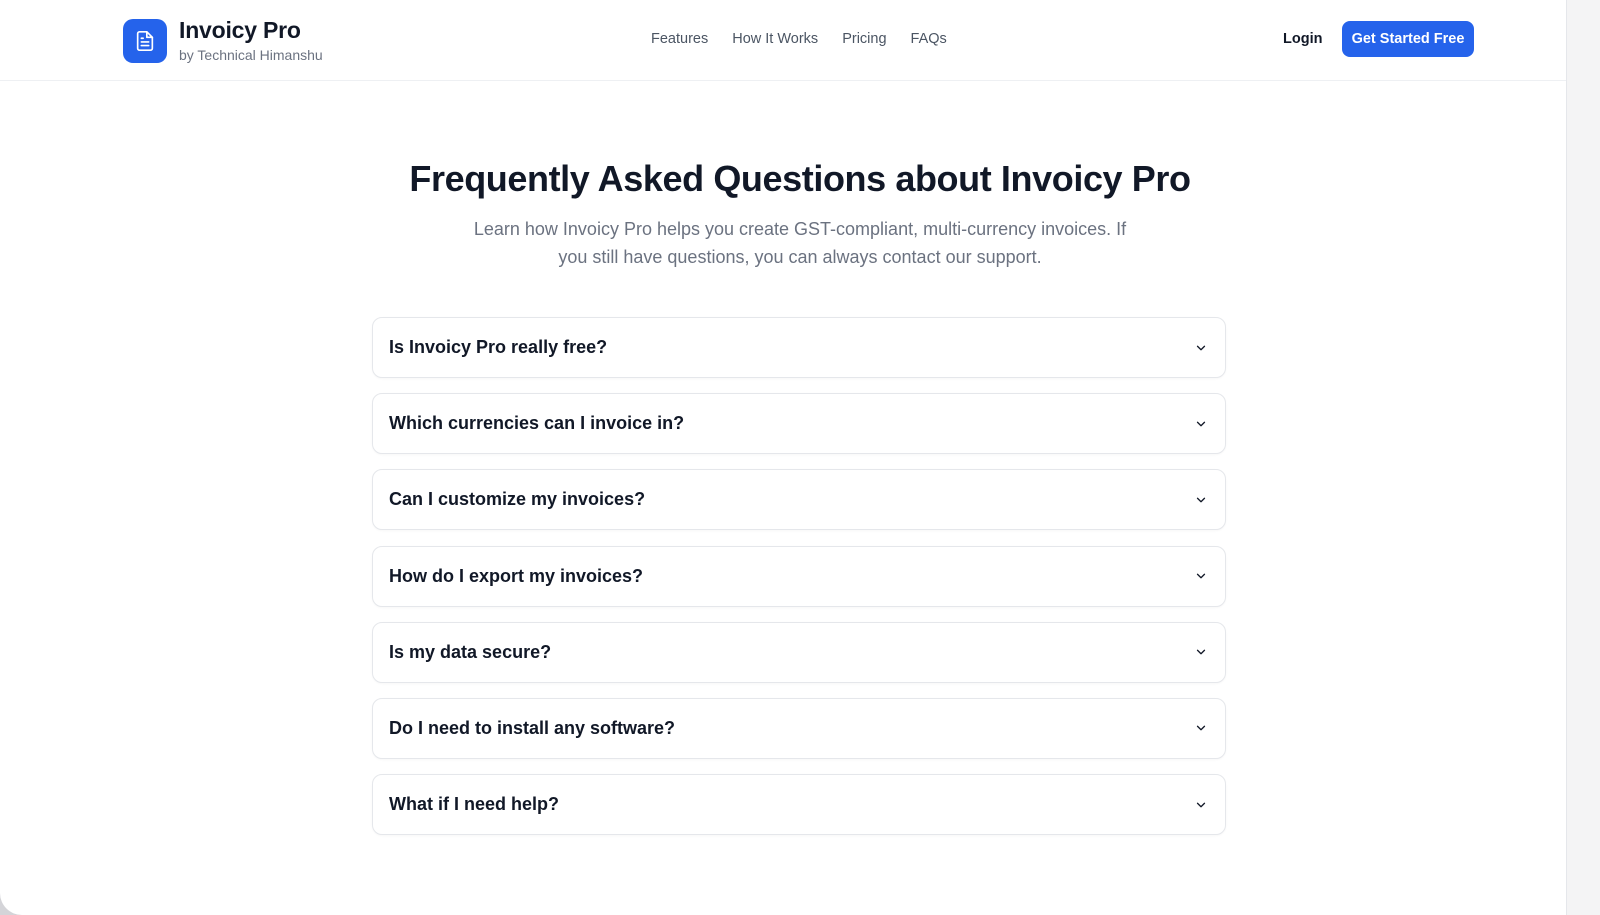  What do you see at coordinates (498, 347) in the screenshot?
I see `faq-question: Is Invoicy Pro really free?` at bounding box center [498, 347].